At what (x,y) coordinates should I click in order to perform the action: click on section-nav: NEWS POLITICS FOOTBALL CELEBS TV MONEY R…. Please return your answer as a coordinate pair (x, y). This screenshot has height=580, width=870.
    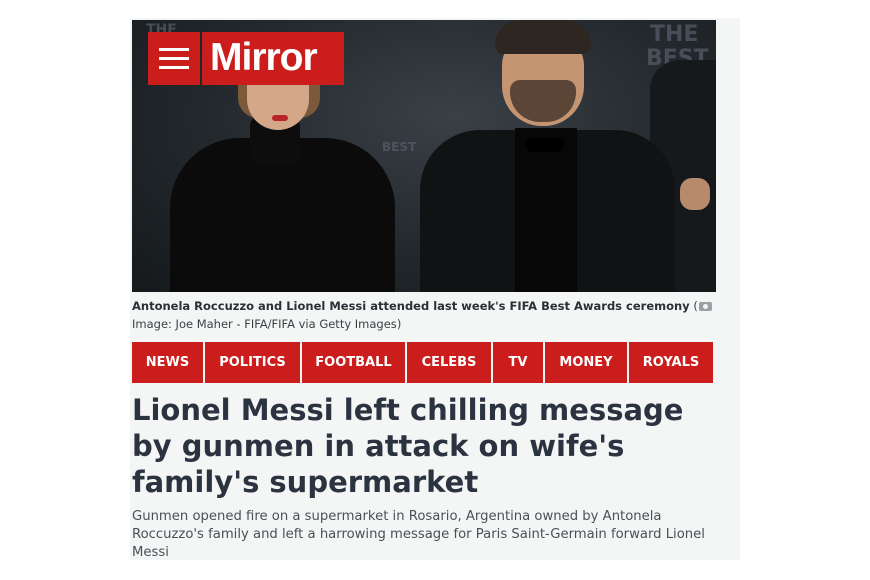
    Looking at the image, I should click on (422, 362).